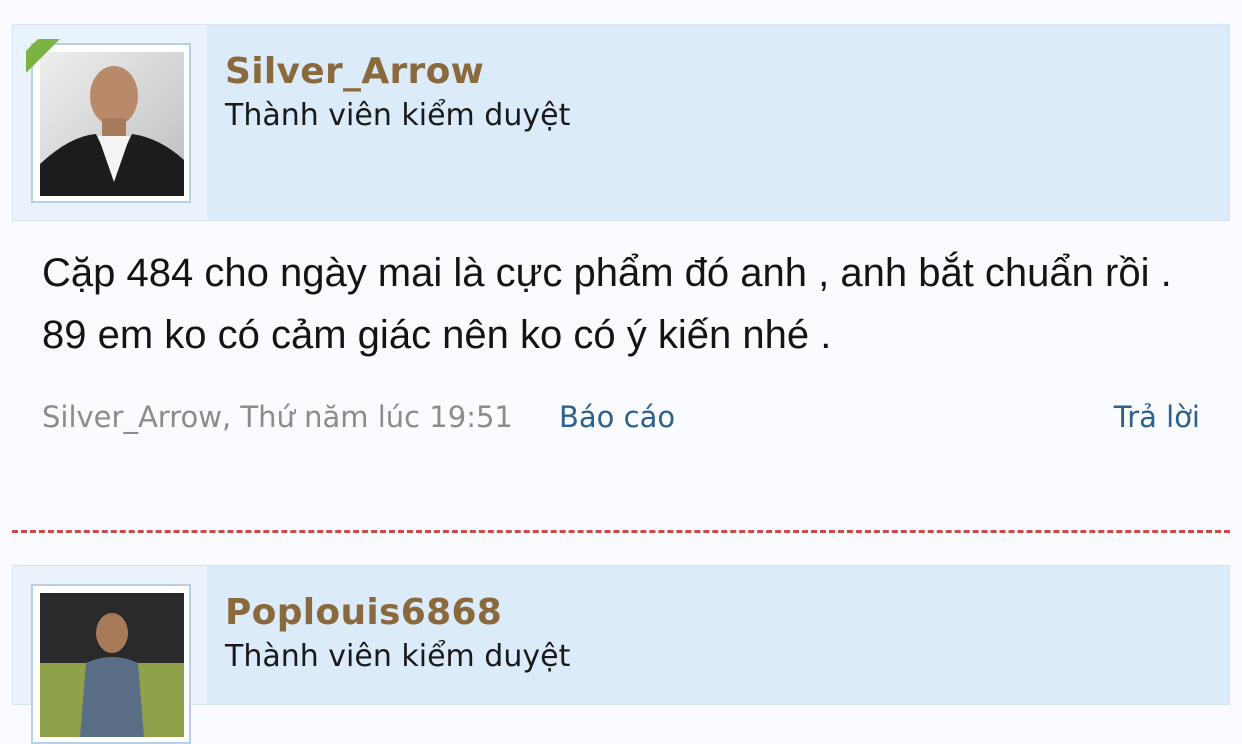  I want to click on reply-link: Trả lời, so click(1157, 417).